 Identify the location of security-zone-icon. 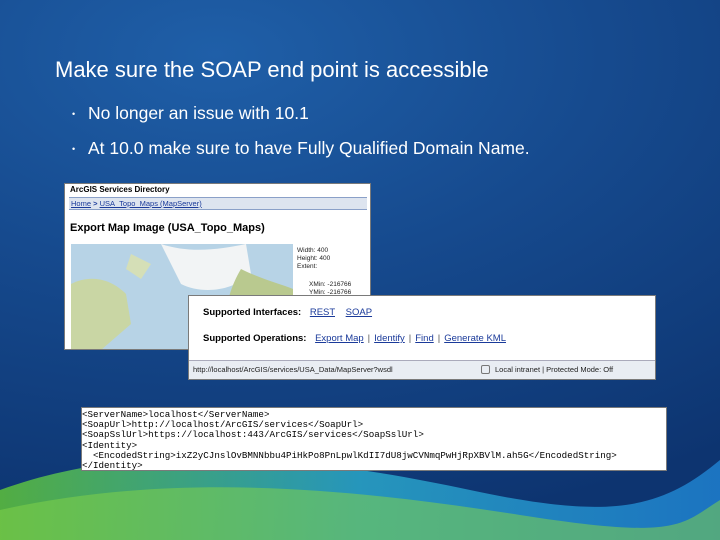
(485, 369).